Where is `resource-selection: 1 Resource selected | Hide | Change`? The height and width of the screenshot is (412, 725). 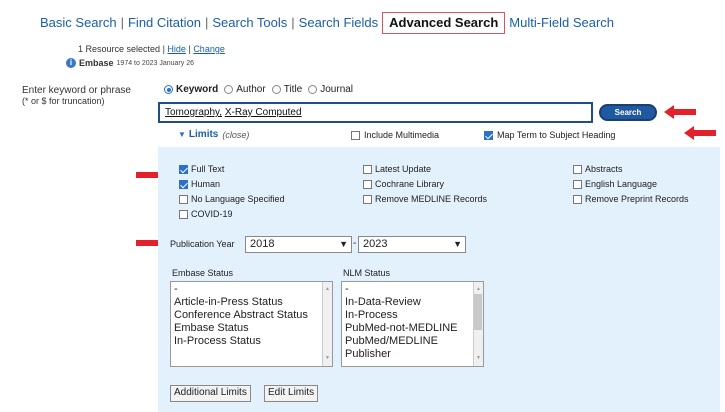
resource-selection: 1 Resource selected | Hide | Change is located at coordinates (151, 49).